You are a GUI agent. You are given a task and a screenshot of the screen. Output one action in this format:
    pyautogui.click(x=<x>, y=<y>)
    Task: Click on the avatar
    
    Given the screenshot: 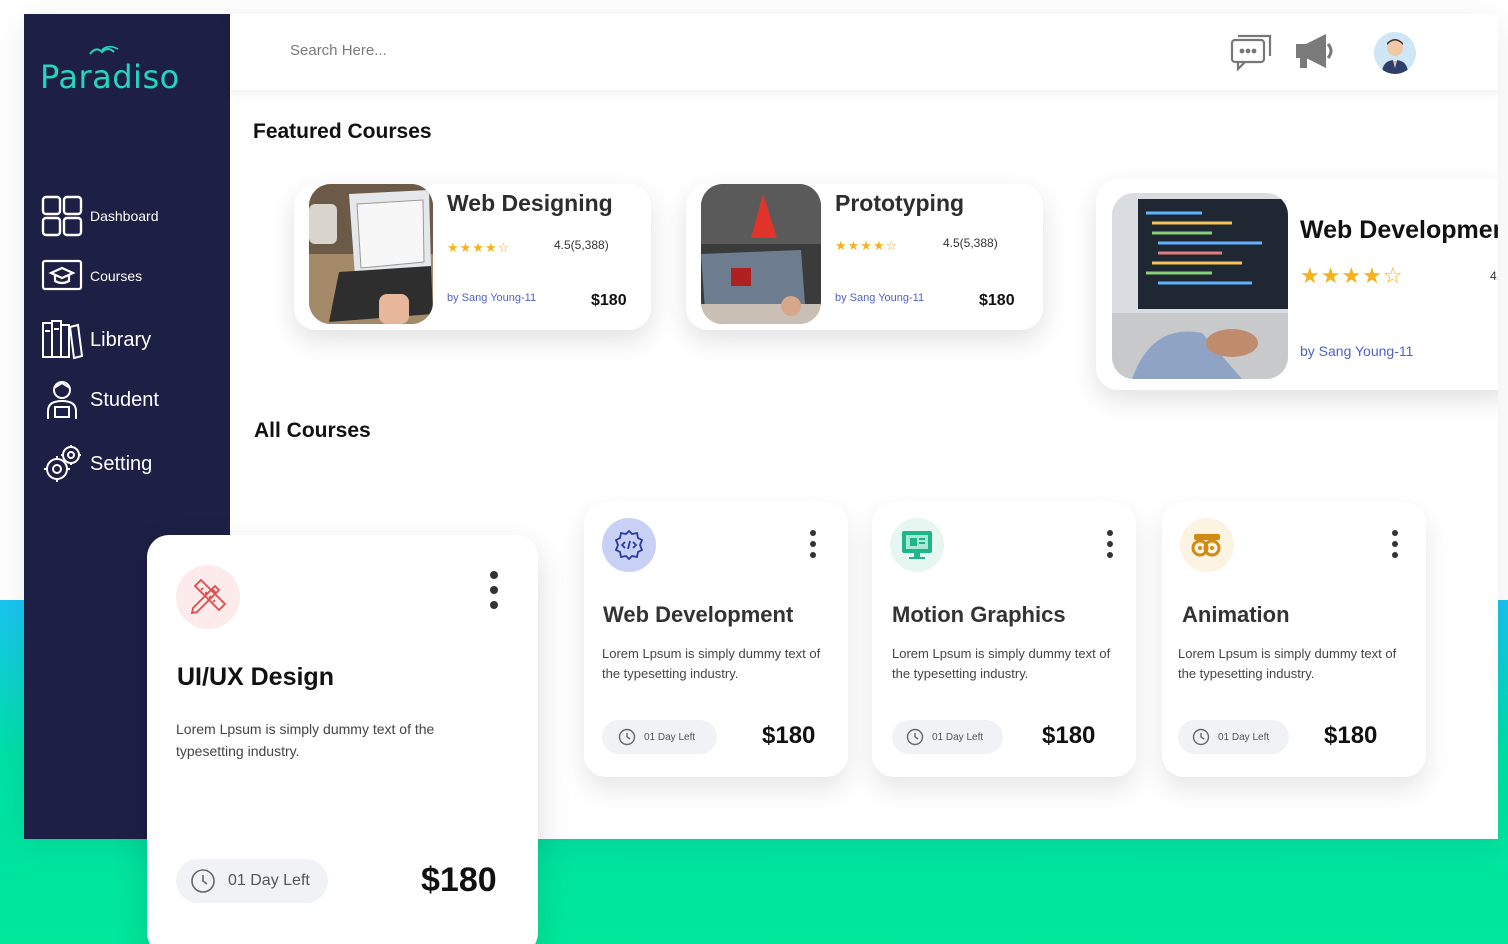 What is the action you would take?
    pyautogui.click(x=1395, y=53)
    